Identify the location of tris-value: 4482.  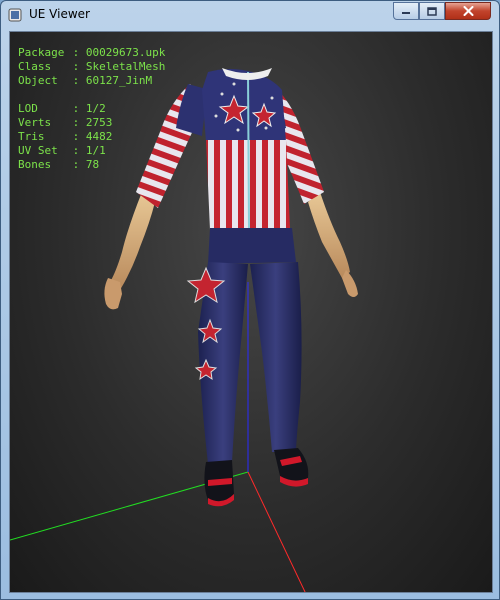
(99, 136).